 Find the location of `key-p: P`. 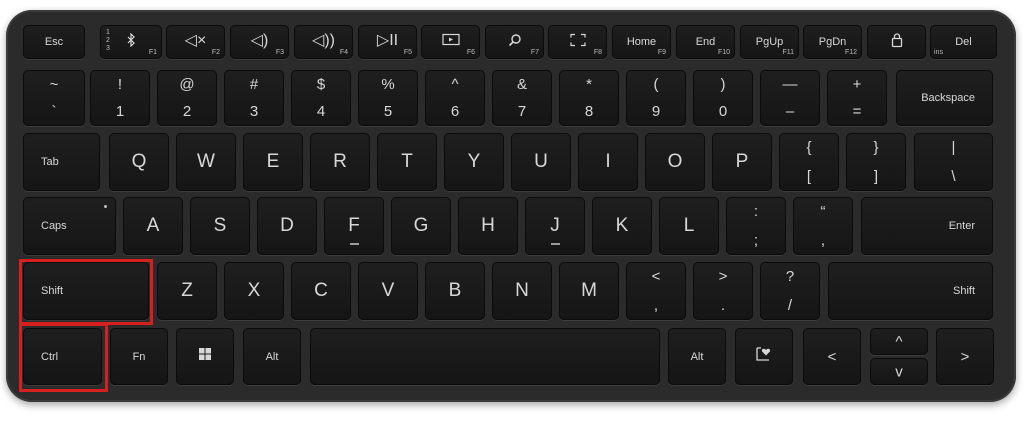

key-p: P is located at coordinates (742, 162).